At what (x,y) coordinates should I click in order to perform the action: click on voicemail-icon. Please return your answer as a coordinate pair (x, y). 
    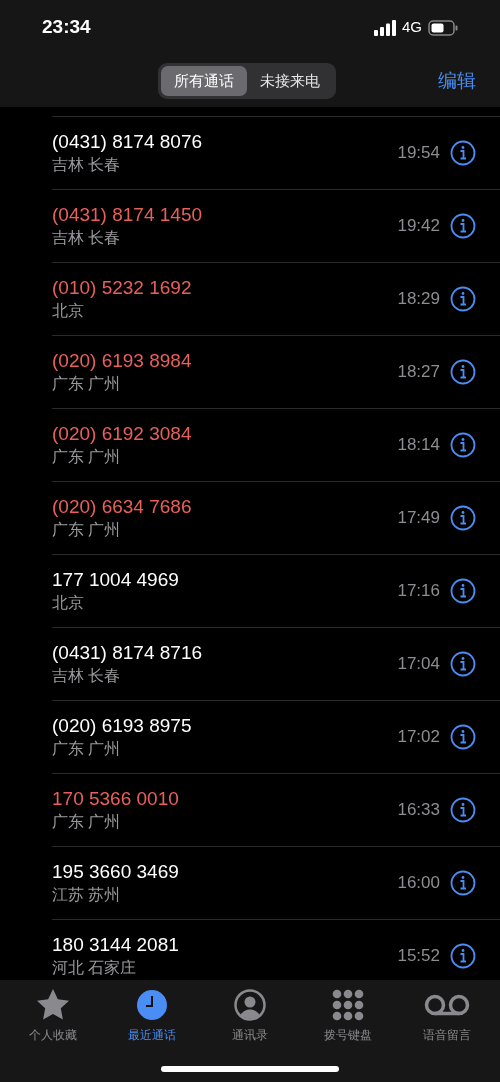
    Looking at the image, I should click on (446, 1005).